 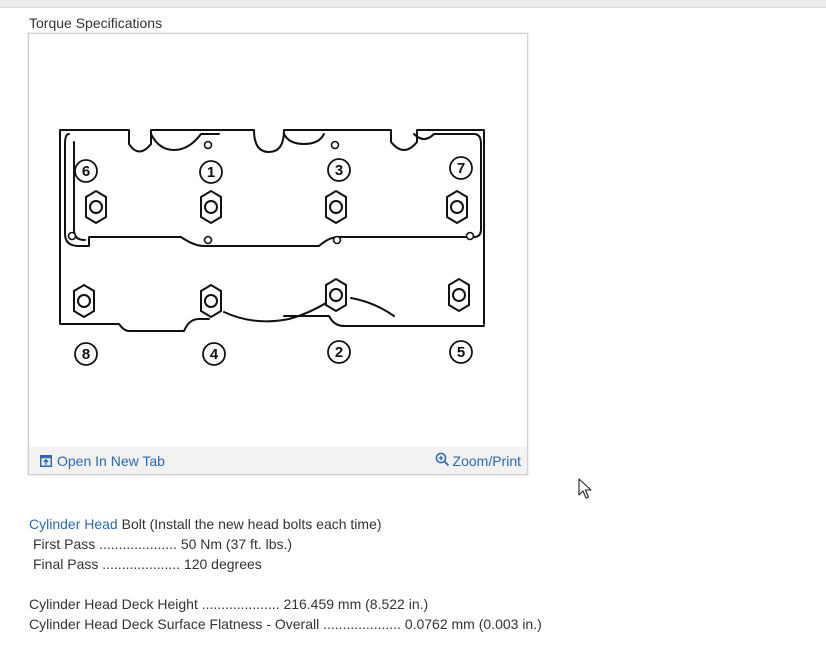 What do you see at coordinates (339, 170) in the screenshot?
I see `bolt-number-3: 3` at bounding box center [339, 170].